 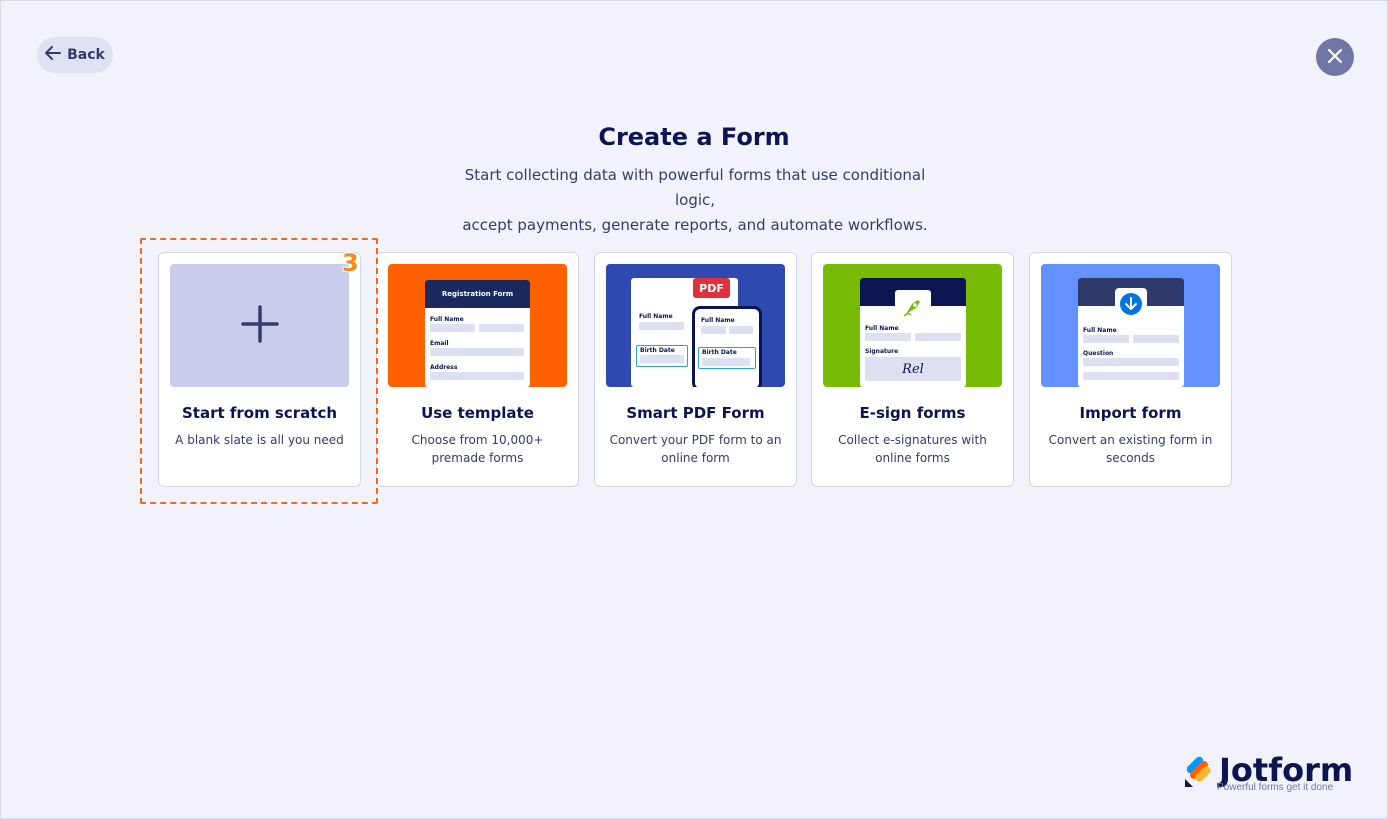 I want to click on preview-label: Address, so click(x=444, y=367).